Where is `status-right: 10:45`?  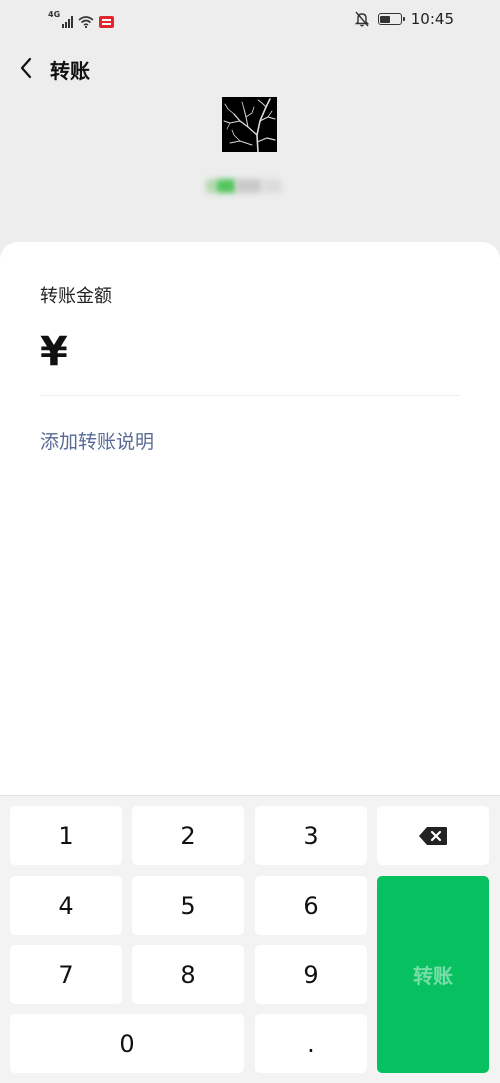 status-right: 10:45 is located at coordinates (404, 19).